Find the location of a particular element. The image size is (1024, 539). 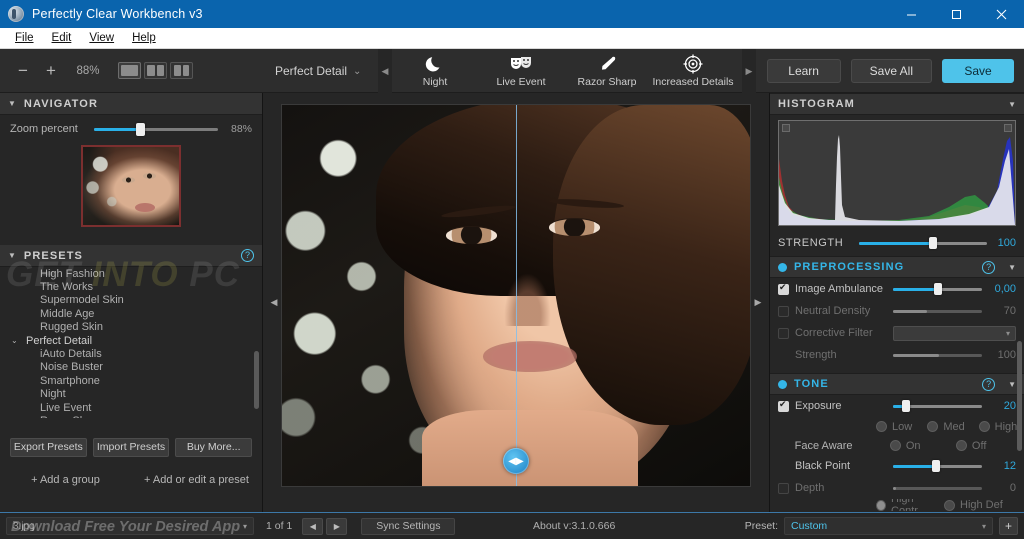

tone-header: TONE ? ▼ is located at coordinates (897, 384).